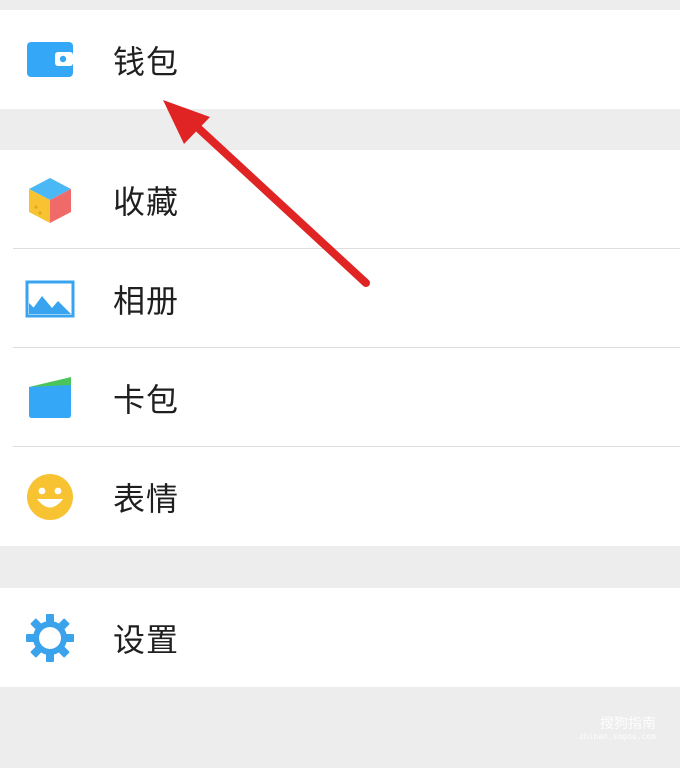 This screenshot has width=680, height=768. I want to click on cards-label: 卡包, so click(146, 399).